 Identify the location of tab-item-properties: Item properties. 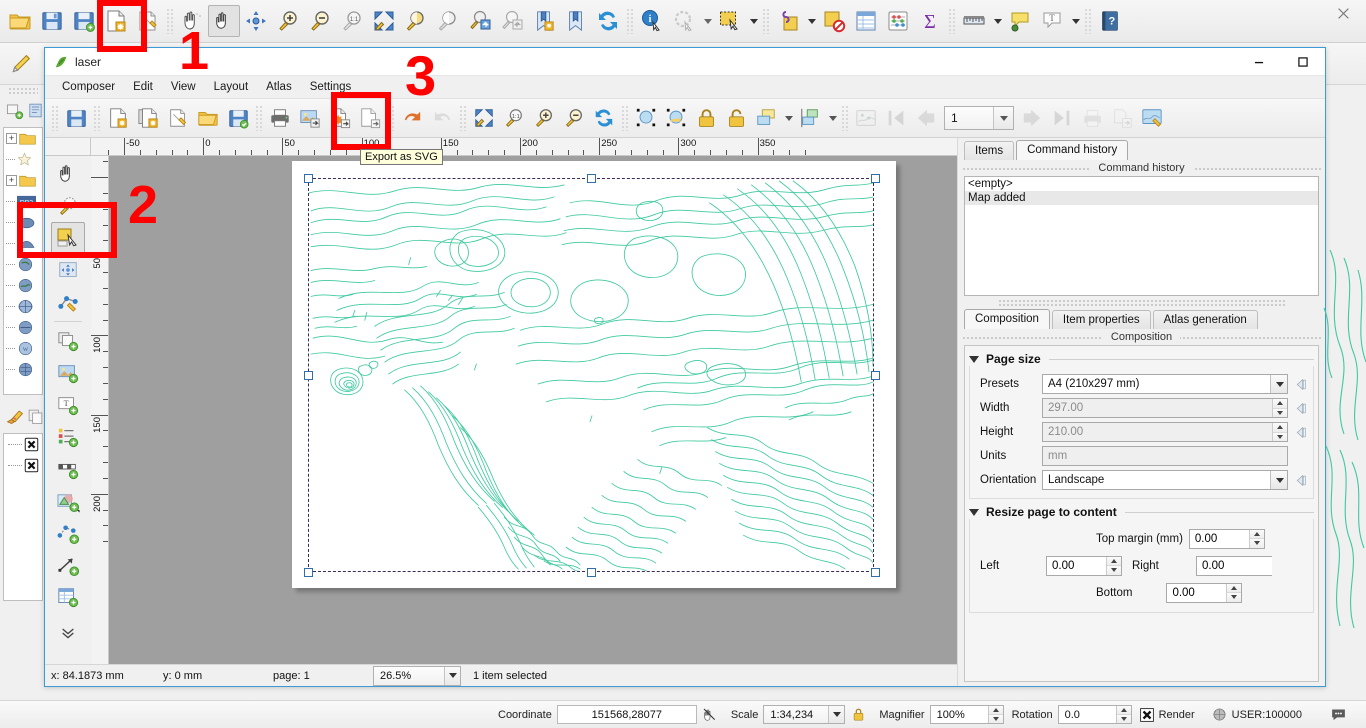
(1101, 319).